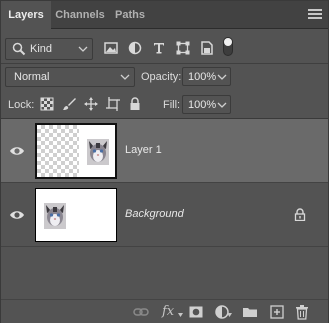 This screenshot has height=323, width=329. I want to click on lock-label: Lock:, so click(21, 105).